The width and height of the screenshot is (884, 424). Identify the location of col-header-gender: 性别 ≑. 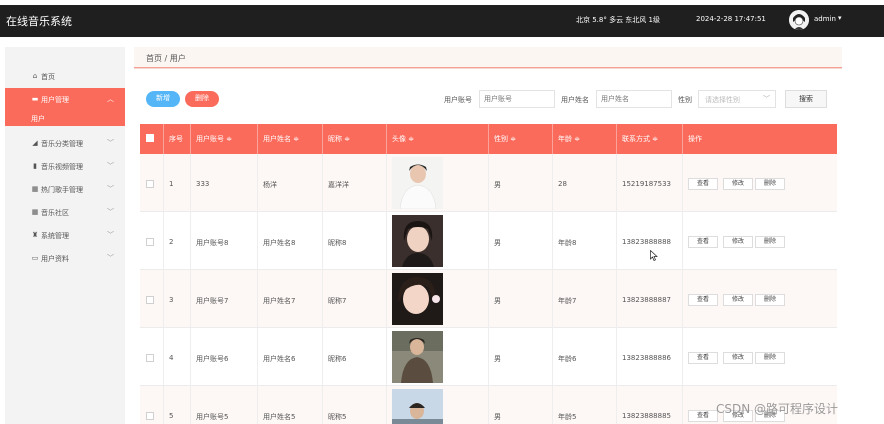
(521, 139).